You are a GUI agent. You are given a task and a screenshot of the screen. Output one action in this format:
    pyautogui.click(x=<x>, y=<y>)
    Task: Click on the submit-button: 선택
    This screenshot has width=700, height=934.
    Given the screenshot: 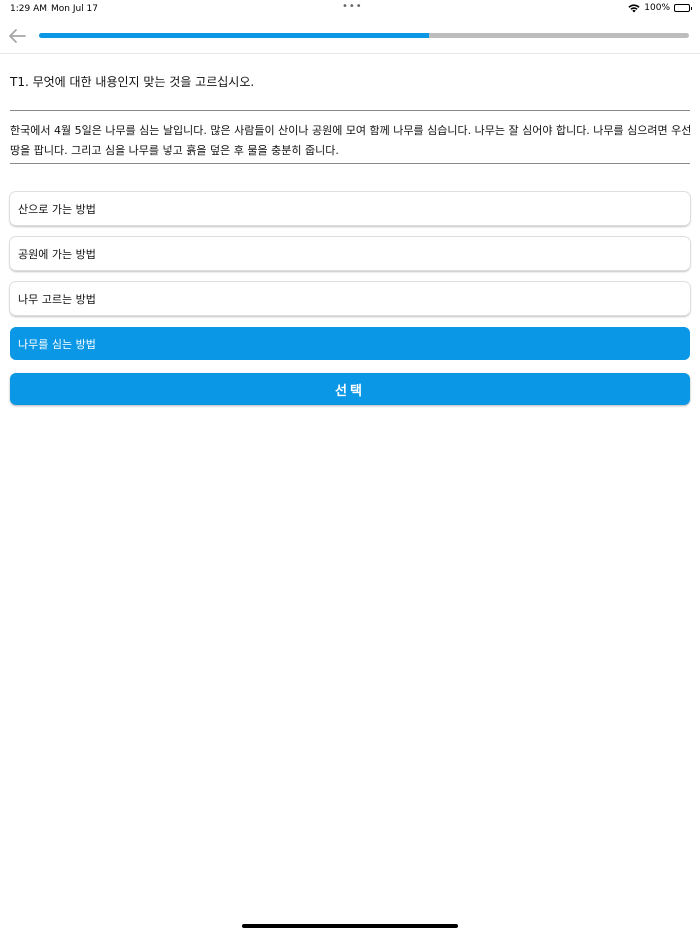 What is the action you would take?
    pyautogui.click(x=350, y=389)
    